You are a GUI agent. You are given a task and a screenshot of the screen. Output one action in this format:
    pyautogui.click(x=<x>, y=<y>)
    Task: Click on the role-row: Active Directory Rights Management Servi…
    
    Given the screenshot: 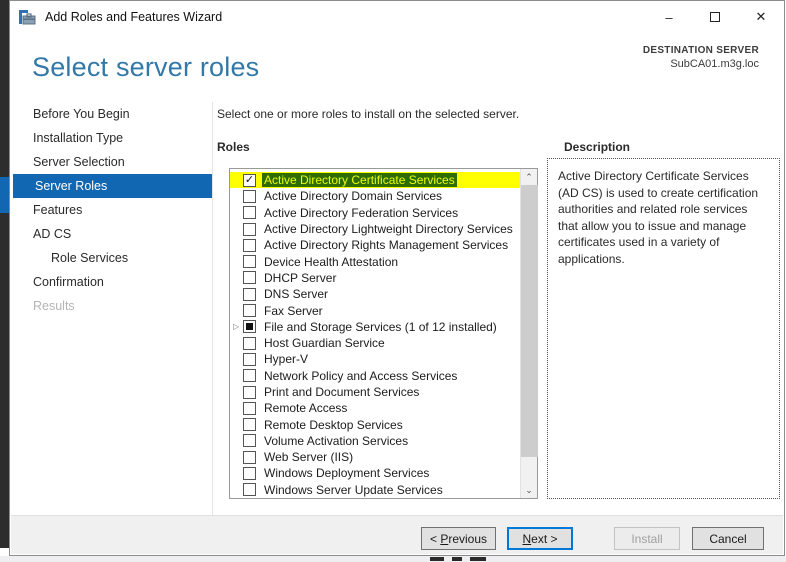 What is the action you would take?
    pyautogui.click(x=375, y=245)
    